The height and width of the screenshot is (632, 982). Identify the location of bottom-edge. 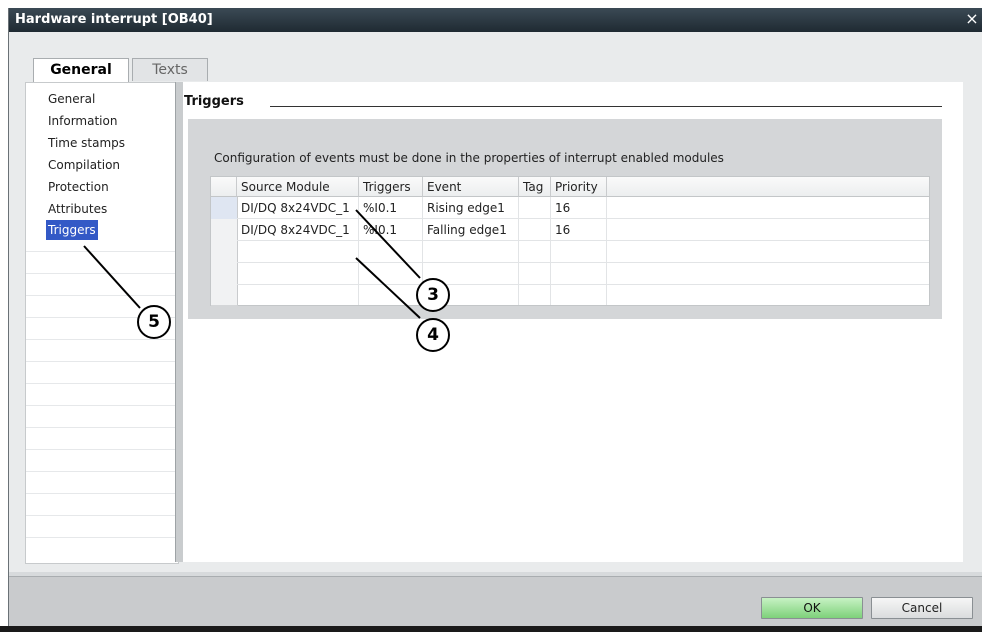
(491, 629).